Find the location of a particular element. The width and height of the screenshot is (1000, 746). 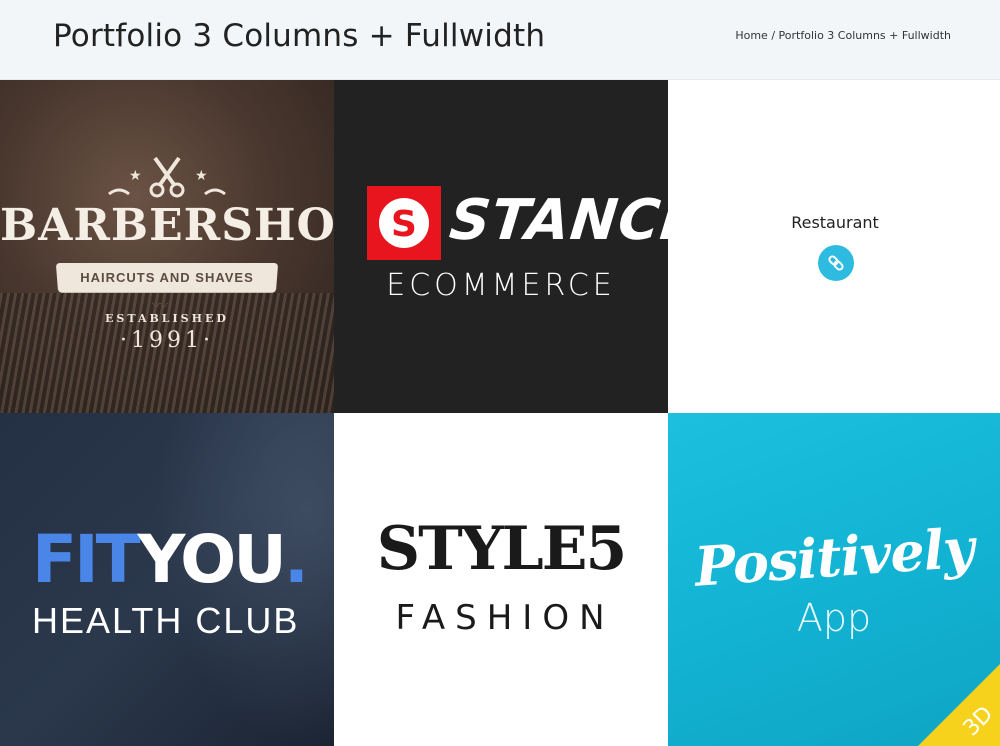

stance-wordmark: STANCE is located at coordinates (557, 220).